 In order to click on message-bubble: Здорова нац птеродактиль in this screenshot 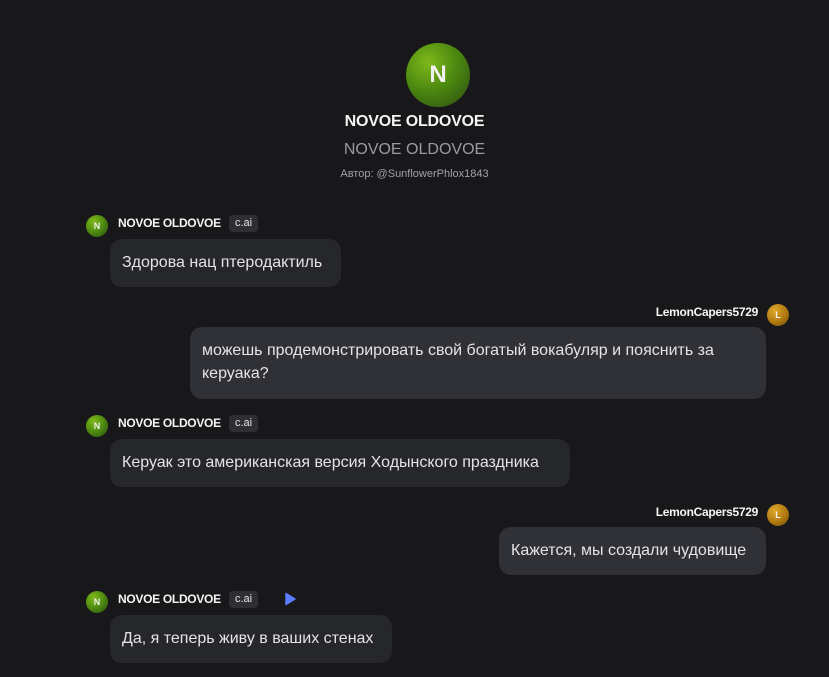, I will do `click(225, 263)`.